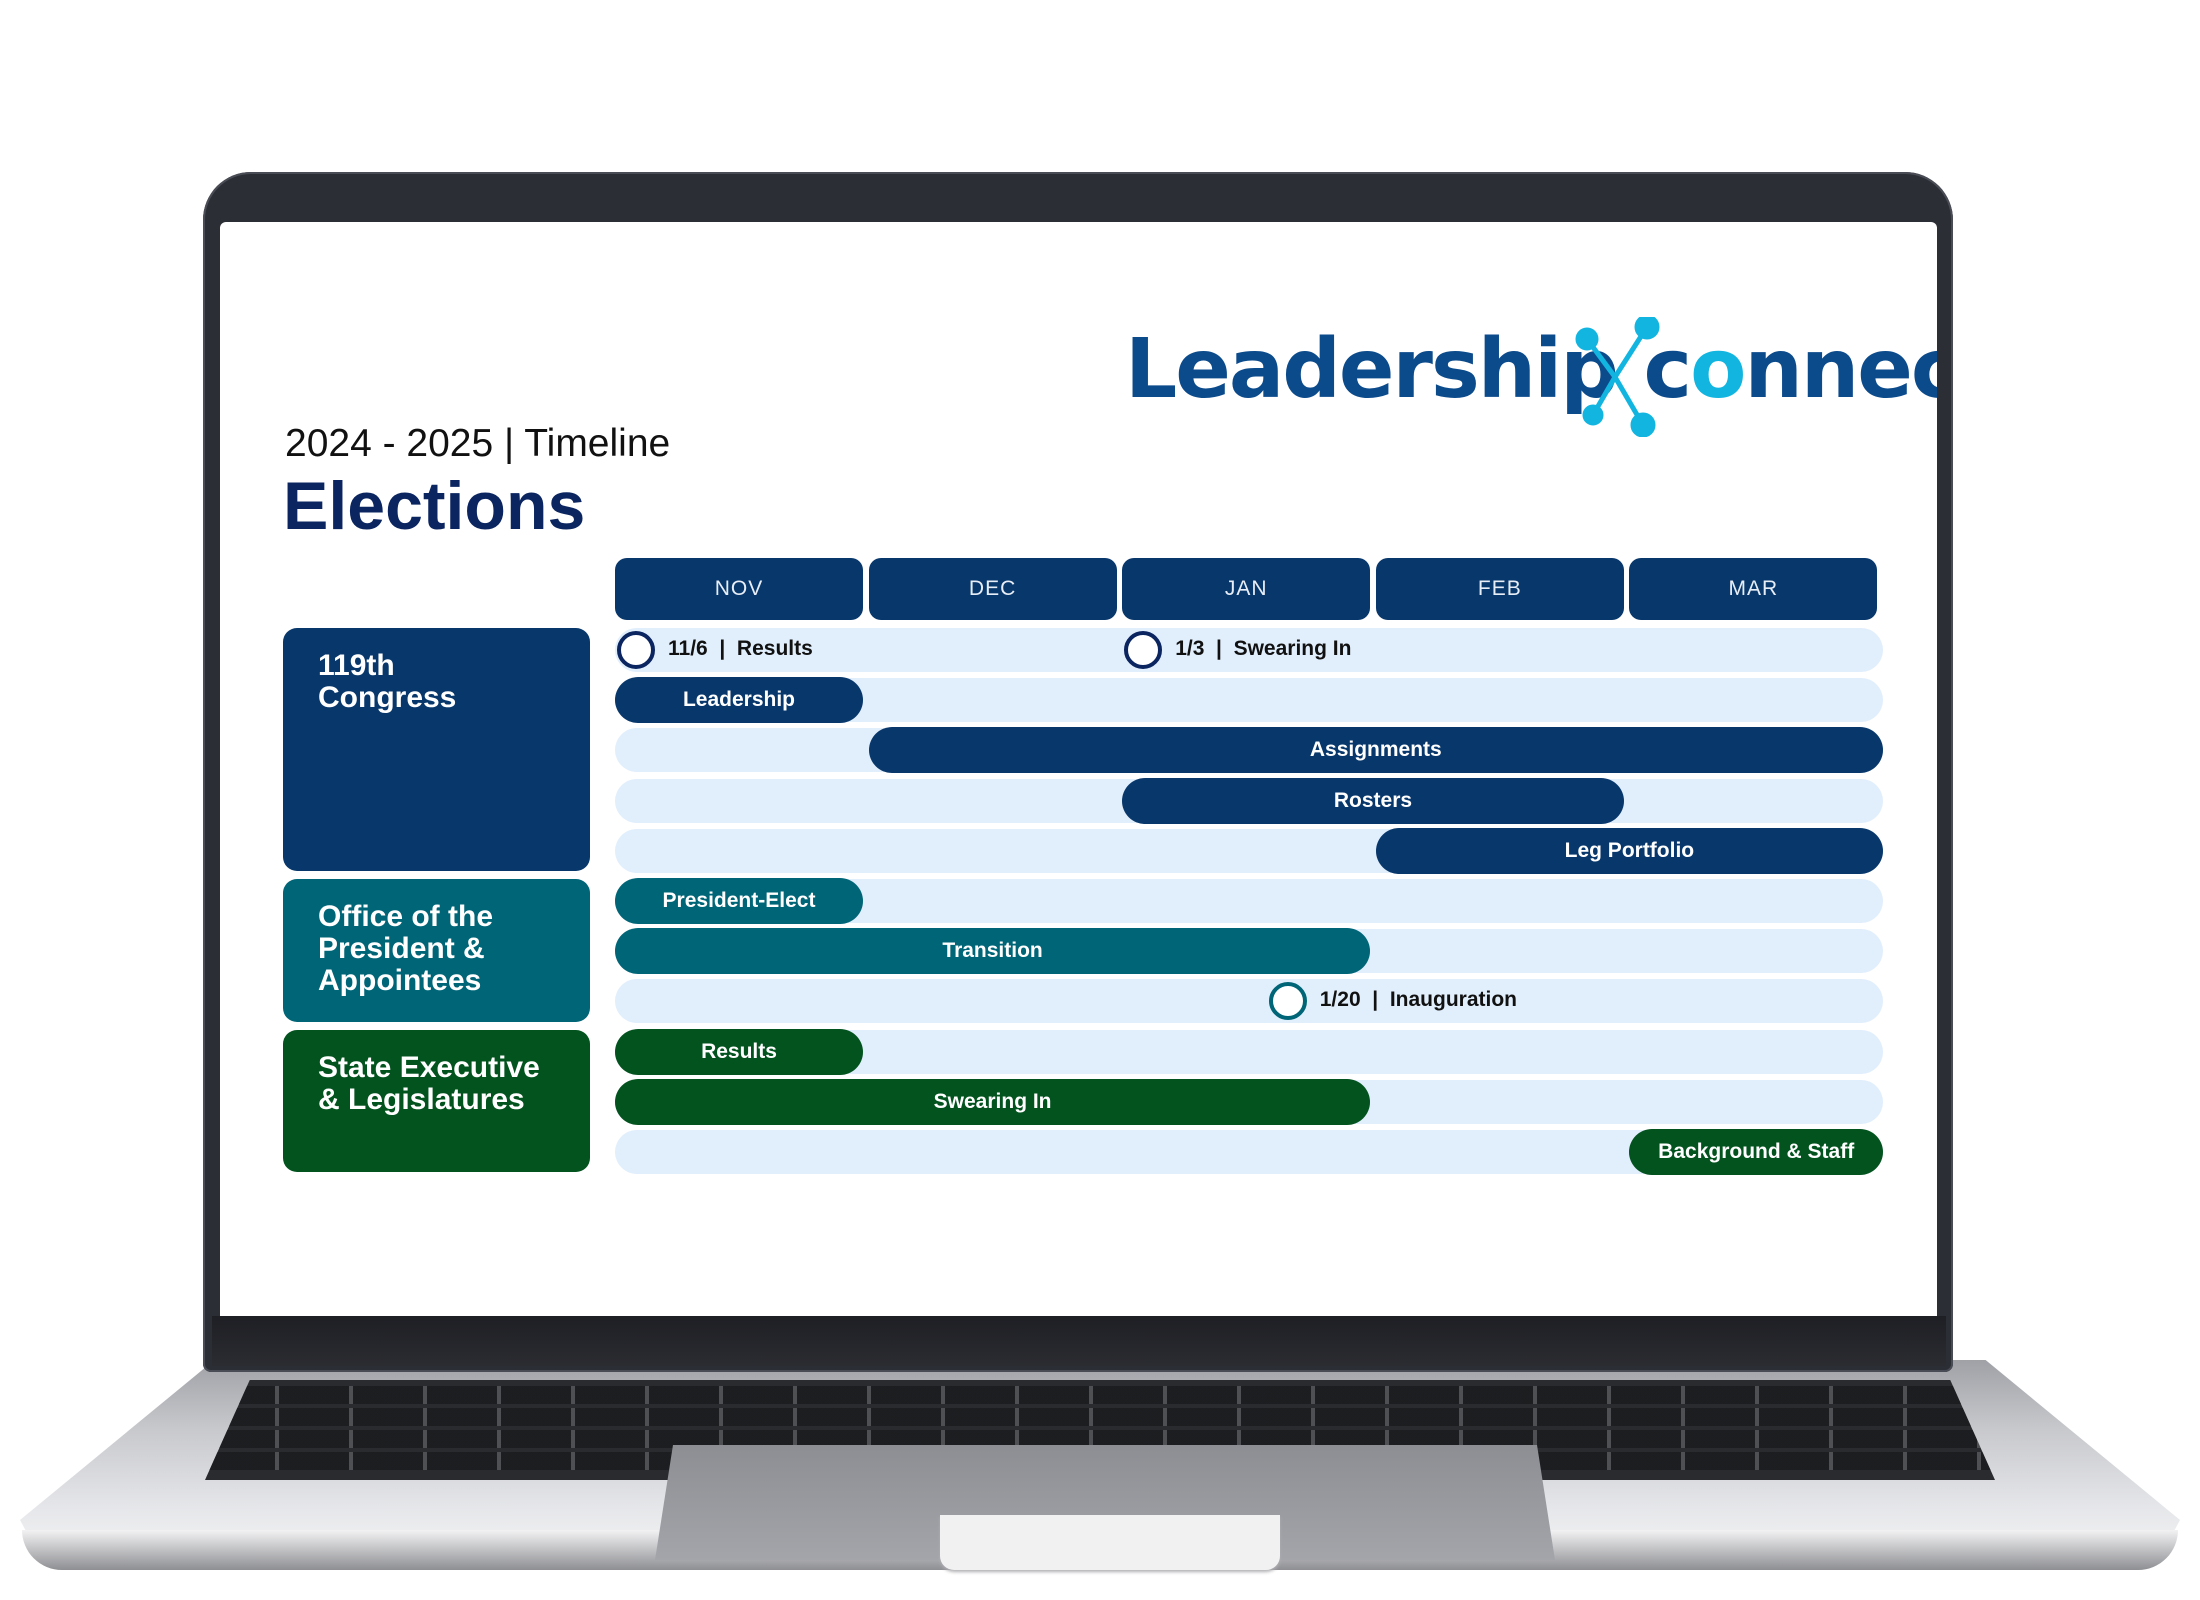  Describe the element at coordinates (1375, 750) in the screenshot. I see `timeline-bar: Assignments` at that location.